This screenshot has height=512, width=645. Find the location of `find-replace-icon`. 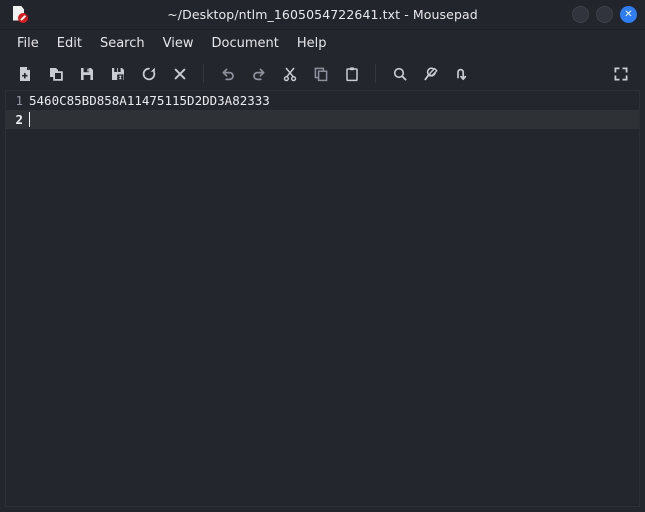

find-replace-icon is located at coordinates (430, 73).